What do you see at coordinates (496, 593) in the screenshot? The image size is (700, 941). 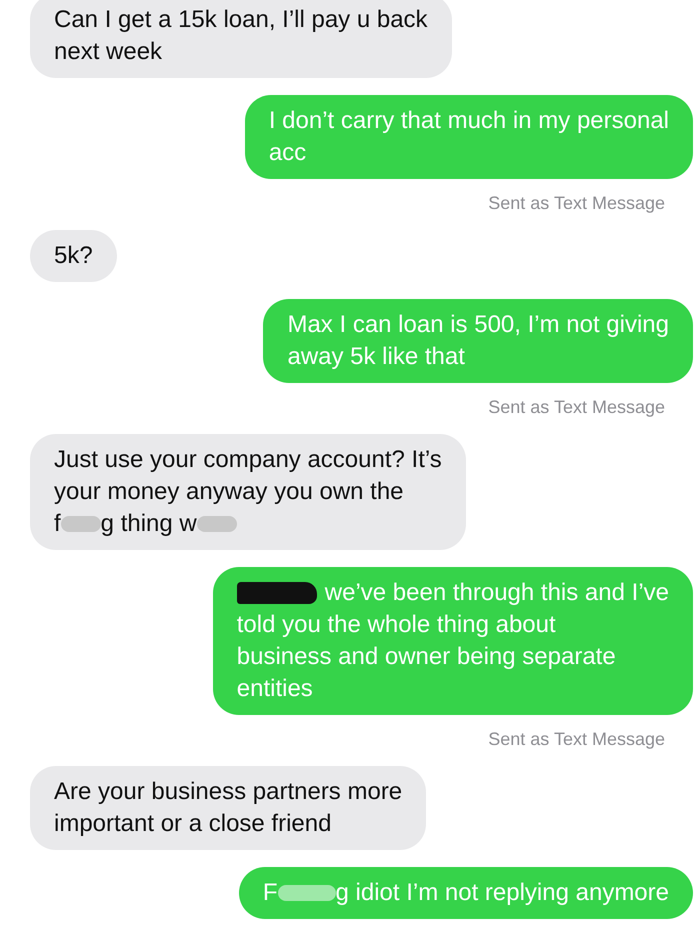 I see `message-text: we’ve been through this and I’ve` at bounding box center [496, 593].